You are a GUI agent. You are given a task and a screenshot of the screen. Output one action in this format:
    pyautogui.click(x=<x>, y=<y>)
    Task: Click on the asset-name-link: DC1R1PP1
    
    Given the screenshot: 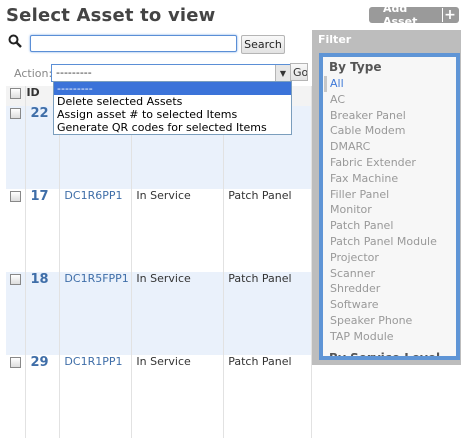 What is the action you would take?
    pyautogui.click(x=95, y=361)
    